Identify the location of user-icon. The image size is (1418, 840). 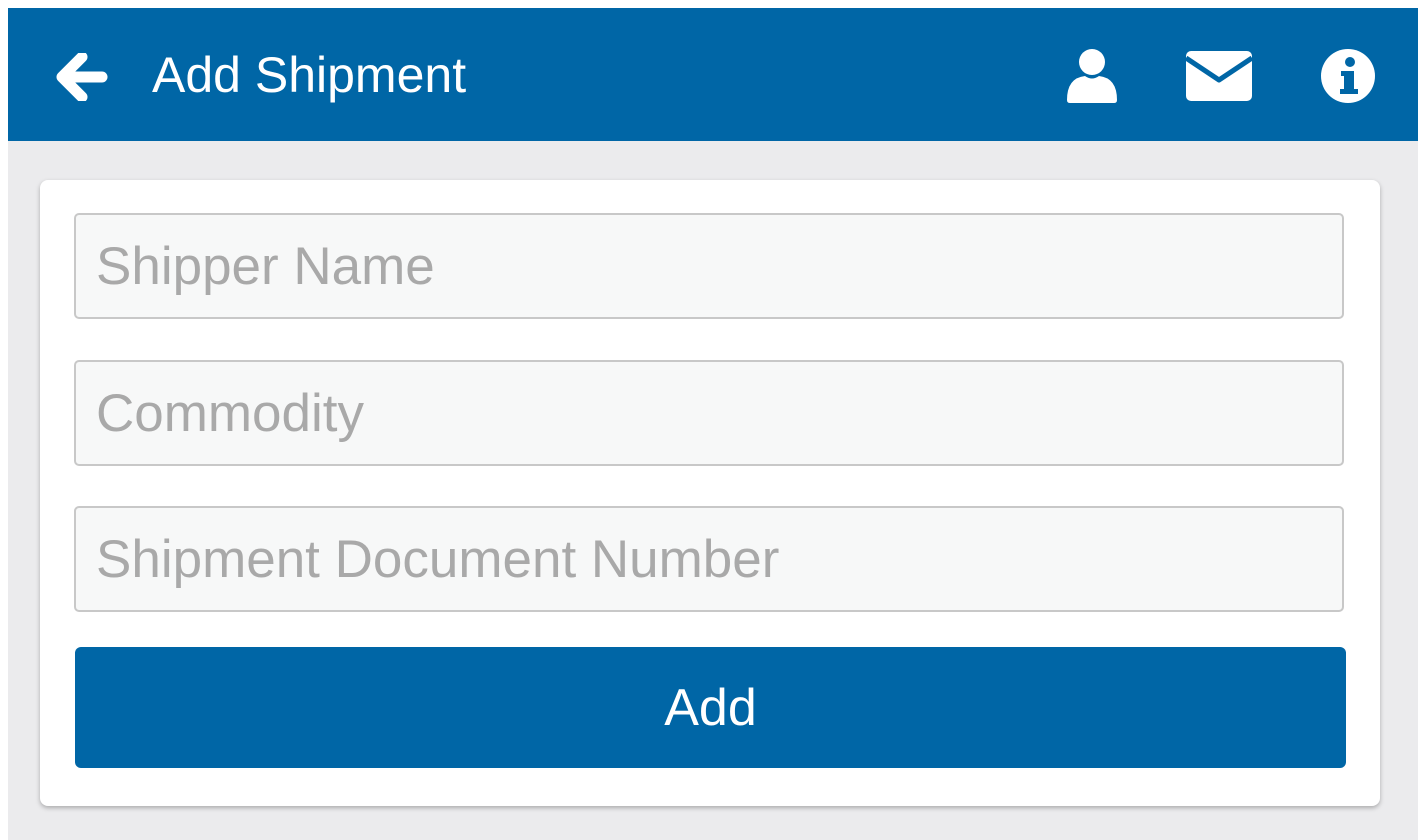
(1092, 76).